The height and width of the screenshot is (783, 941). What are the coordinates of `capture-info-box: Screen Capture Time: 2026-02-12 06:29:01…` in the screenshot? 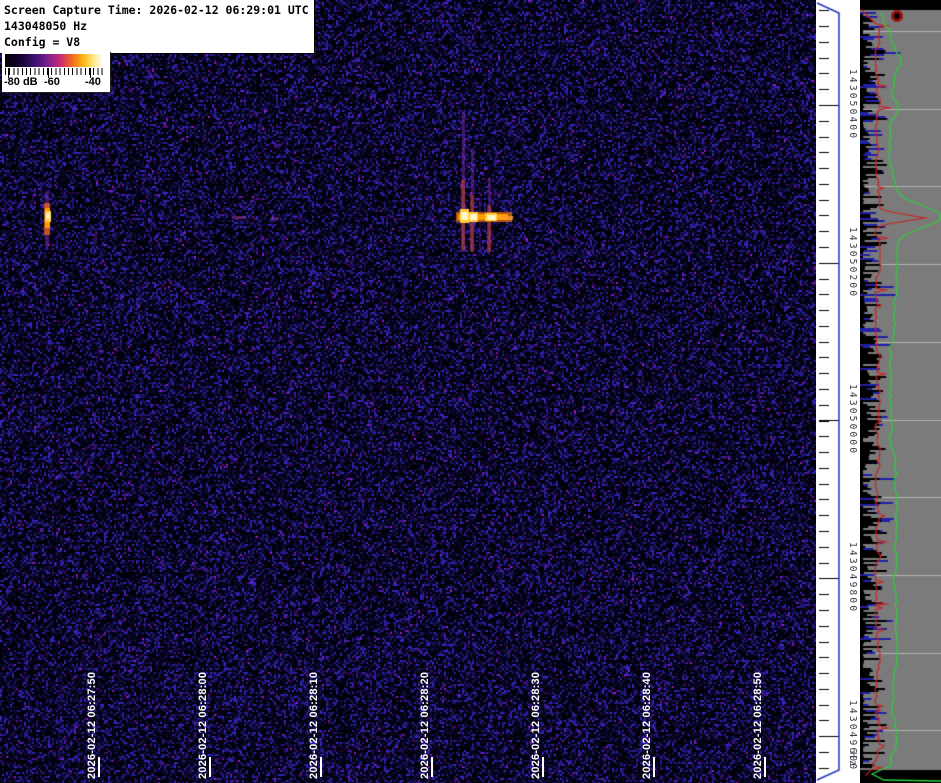 It's located at (157, 27).